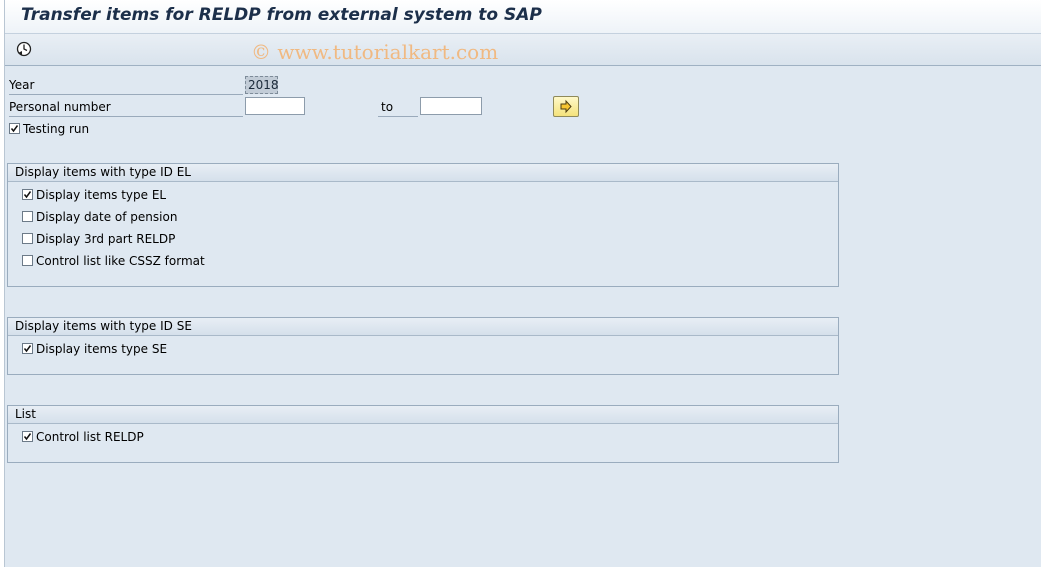  Describe the element at coordinates (101, 195) in the screenshot. I see `checkbox-label: Display items type EL` at that location.